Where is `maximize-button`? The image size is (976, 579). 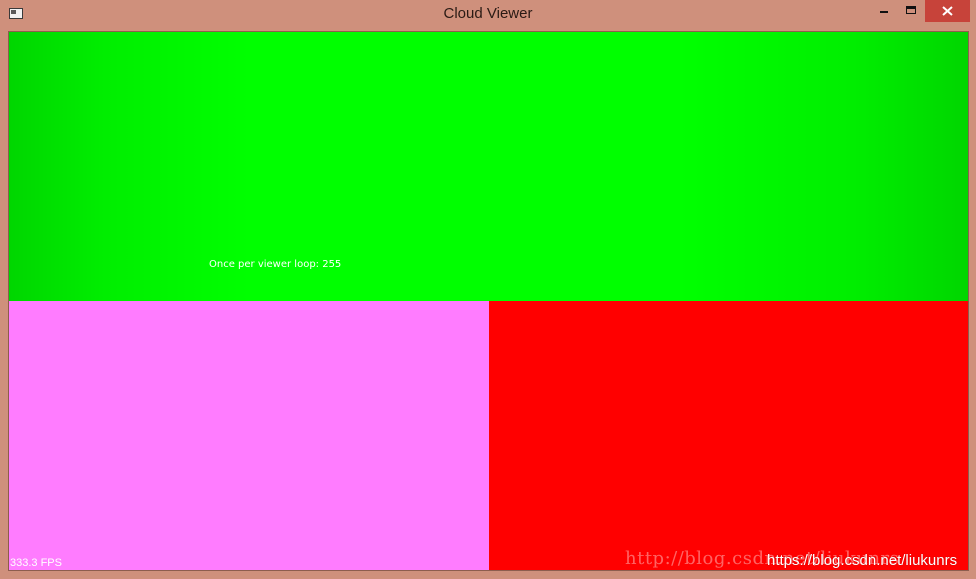
maximize-button is located at coordinates (911, 11).